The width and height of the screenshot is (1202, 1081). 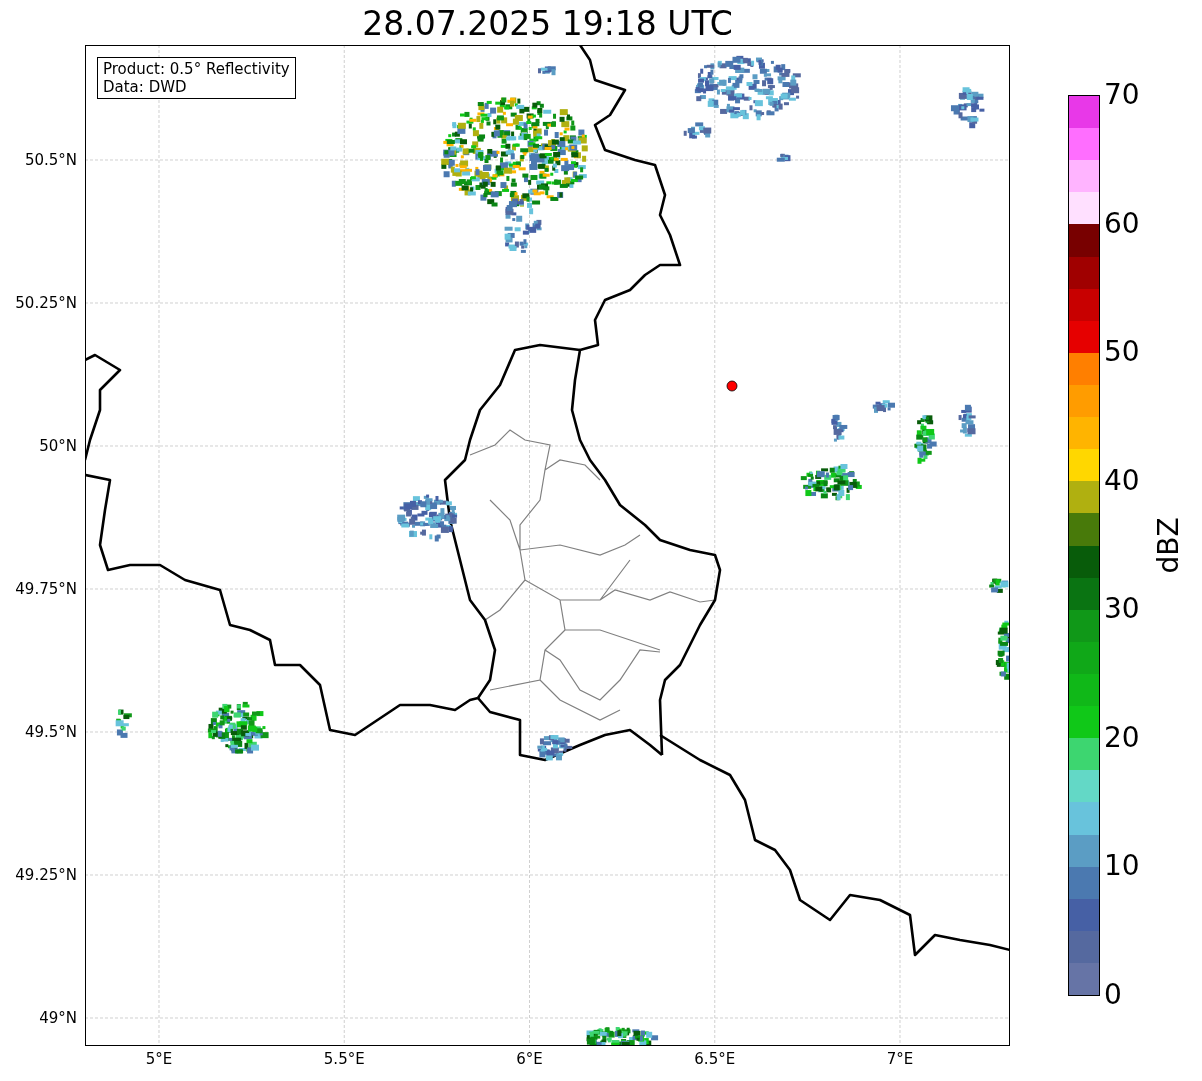 I want to click on latitude-label: 49°N, so click(x=58, y=1018).